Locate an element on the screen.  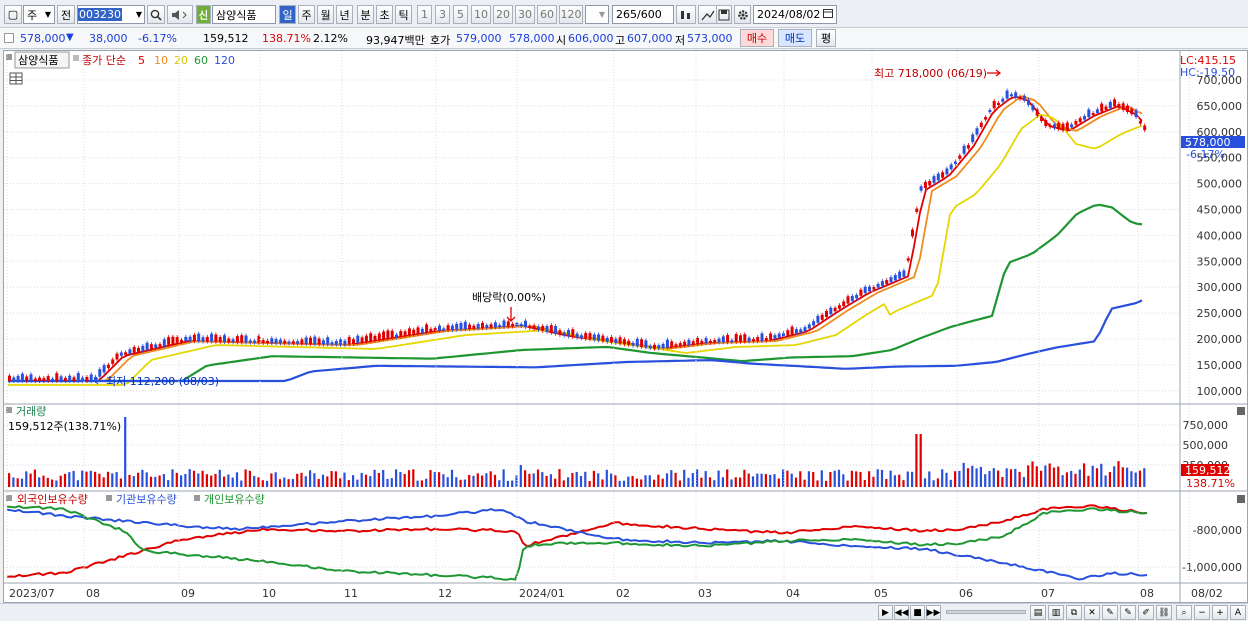
copy-icon: ⧉ is located at coordinates (1074, 612).